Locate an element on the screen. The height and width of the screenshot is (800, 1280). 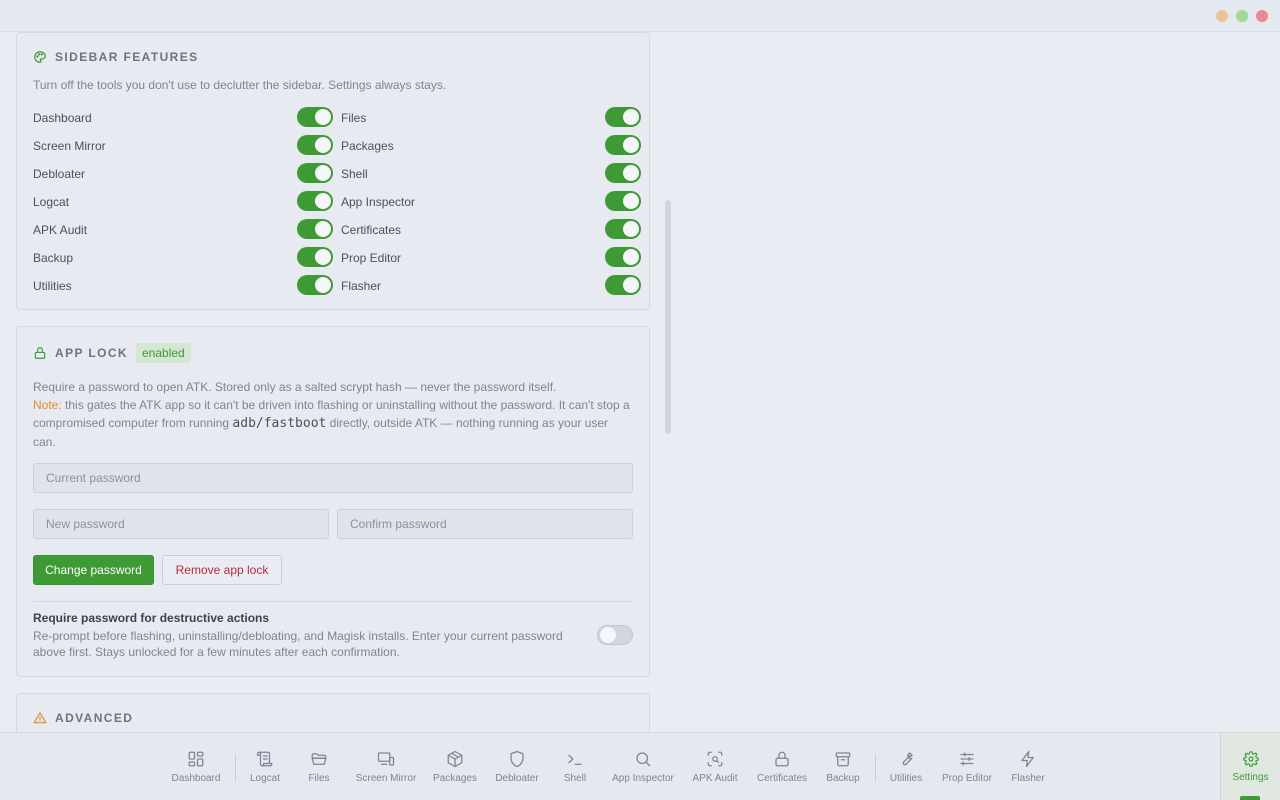
feature-label: APK Audit is located at coordinates (60, 230).